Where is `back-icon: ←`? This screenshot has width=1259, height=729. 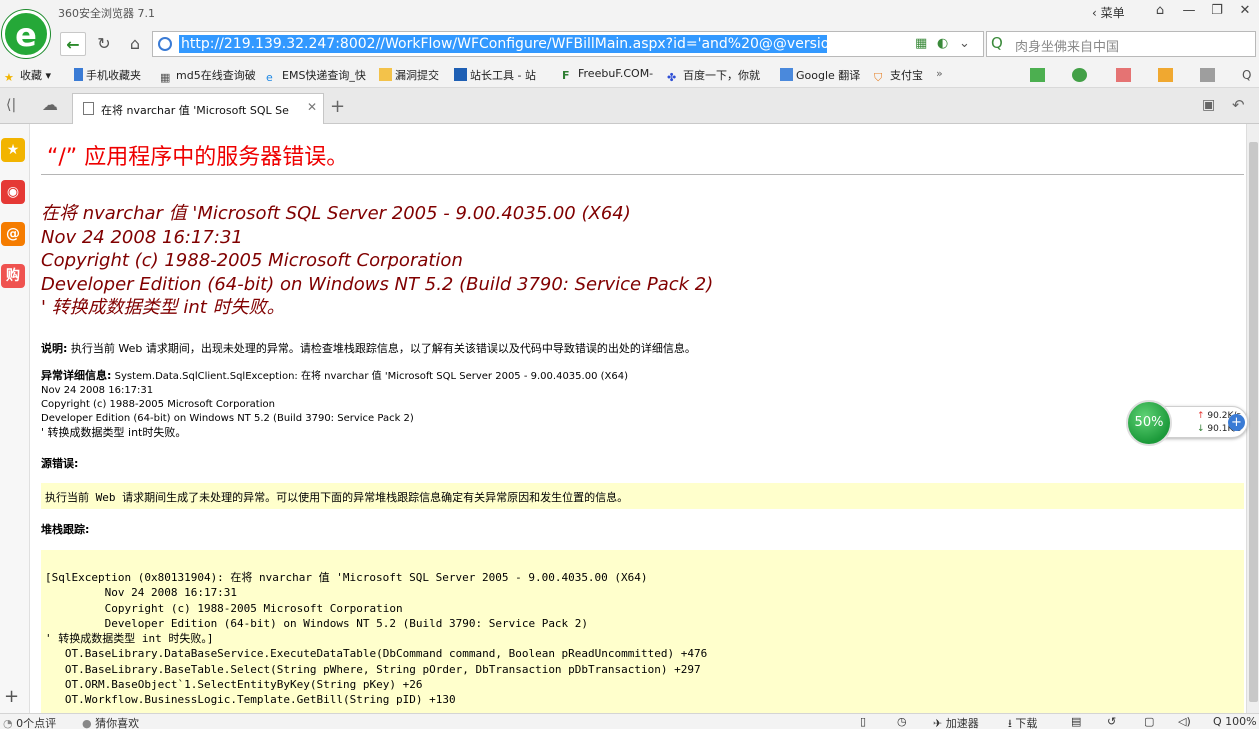
back-icon: ← is located at coordinates (73, 44).